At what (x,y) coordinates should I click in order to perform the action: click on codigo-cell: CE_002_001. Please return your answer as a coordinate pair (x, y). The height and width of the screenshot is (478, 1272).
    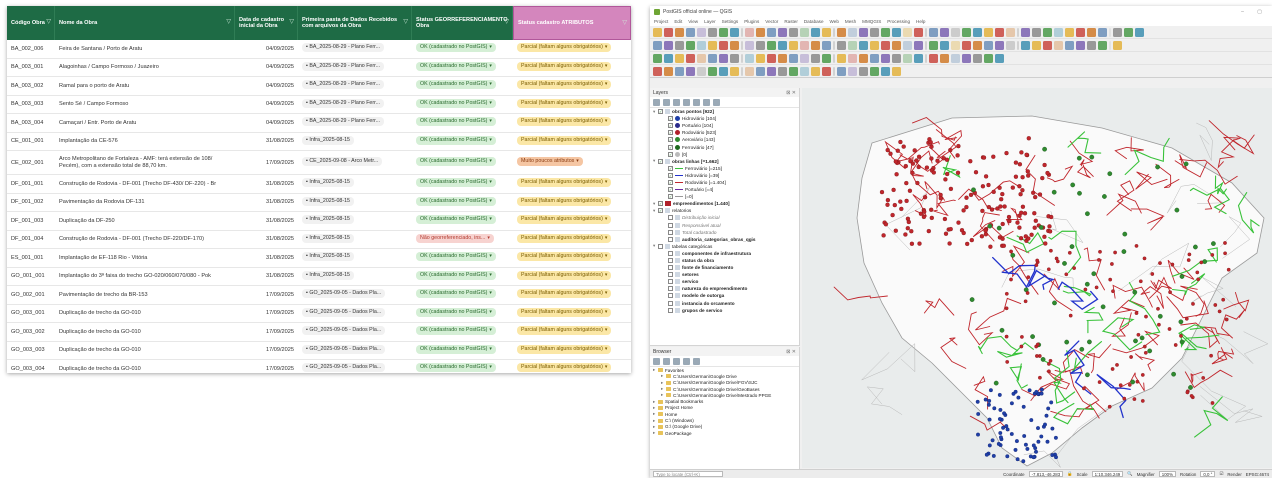
    Looking at the image, I should click on (31, 163).